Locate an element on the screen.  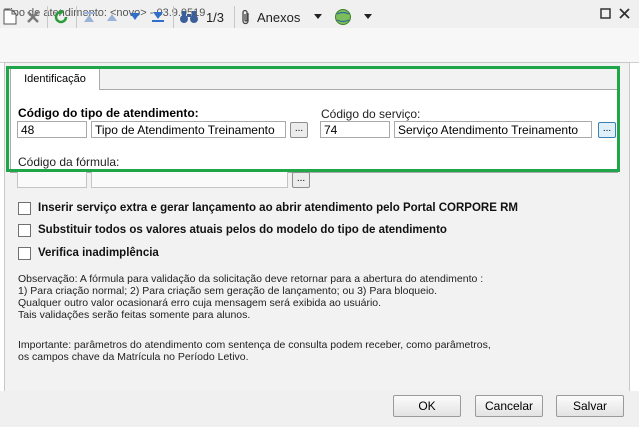
refresh-button is located at coordinates (61, 17).